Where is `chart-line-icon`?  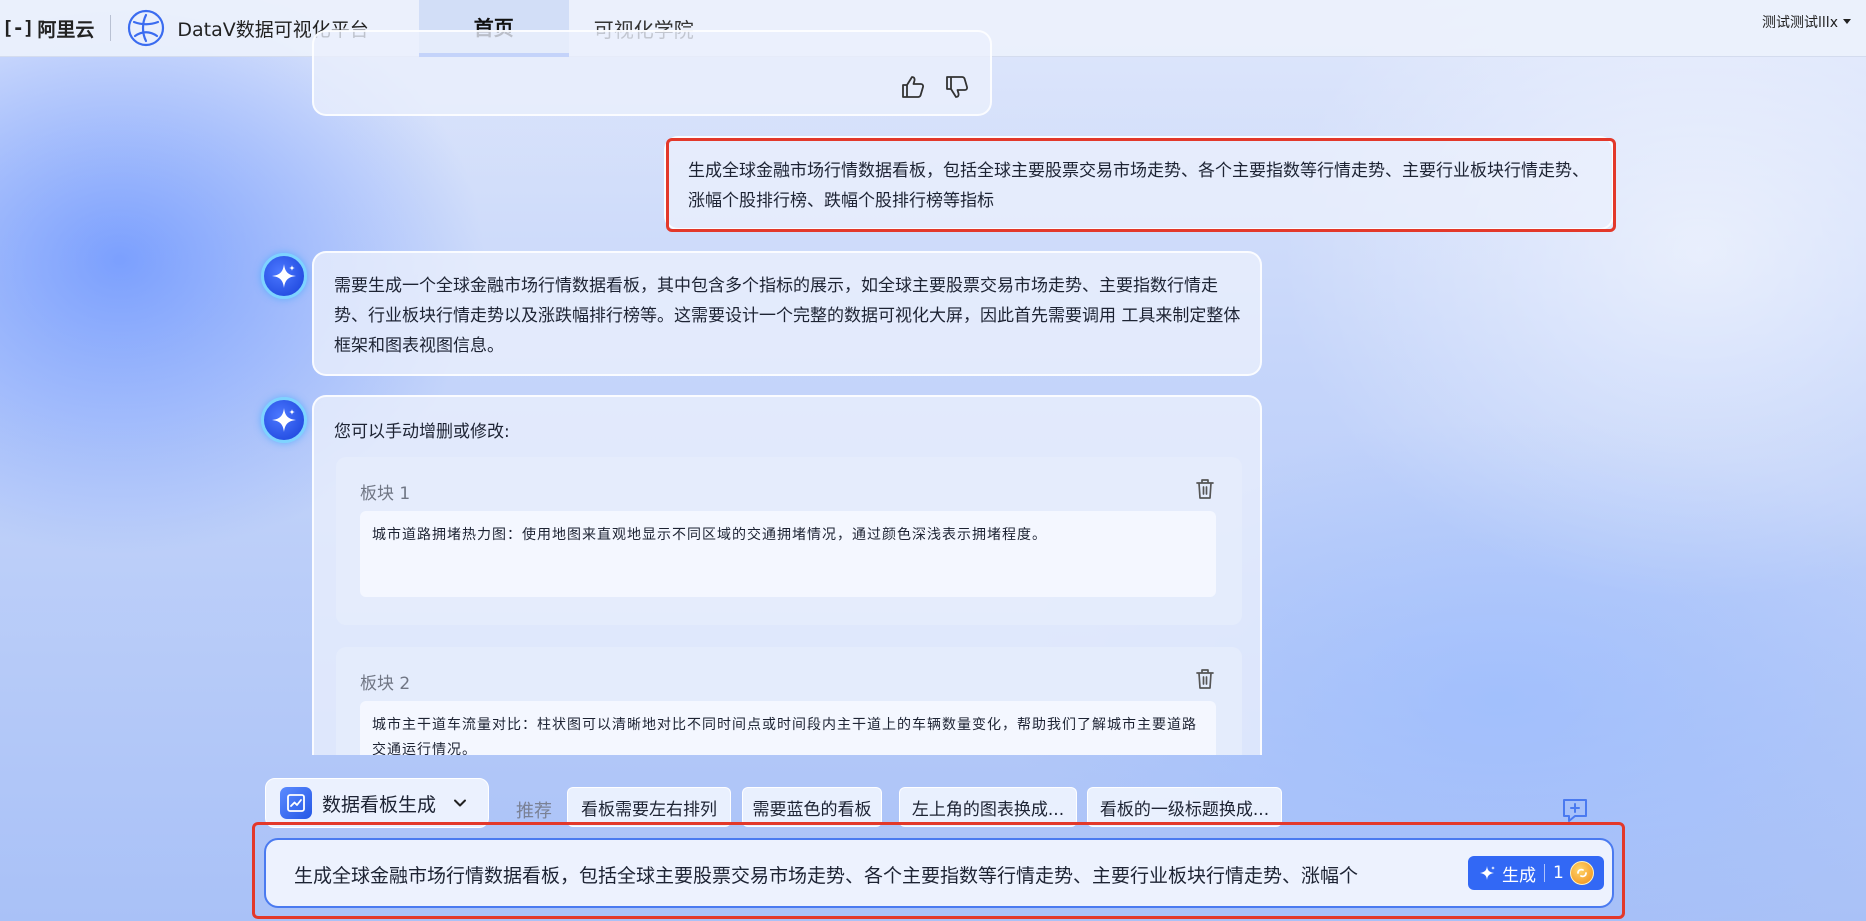 chart-line-icon is located at coordinates (296, 803).